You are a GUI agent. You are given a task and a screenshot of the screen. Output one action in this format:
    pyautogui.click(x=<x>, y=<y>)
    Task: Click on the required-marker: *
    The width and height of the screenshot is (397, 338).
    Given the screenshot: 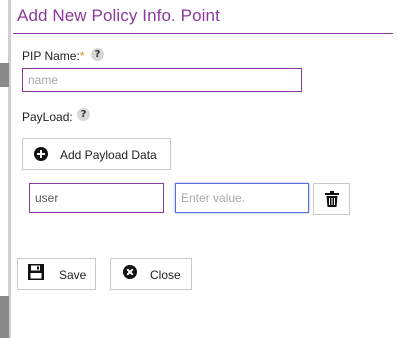 What is the action you would take?
    pyautogui.click(x=82, y=56)
    